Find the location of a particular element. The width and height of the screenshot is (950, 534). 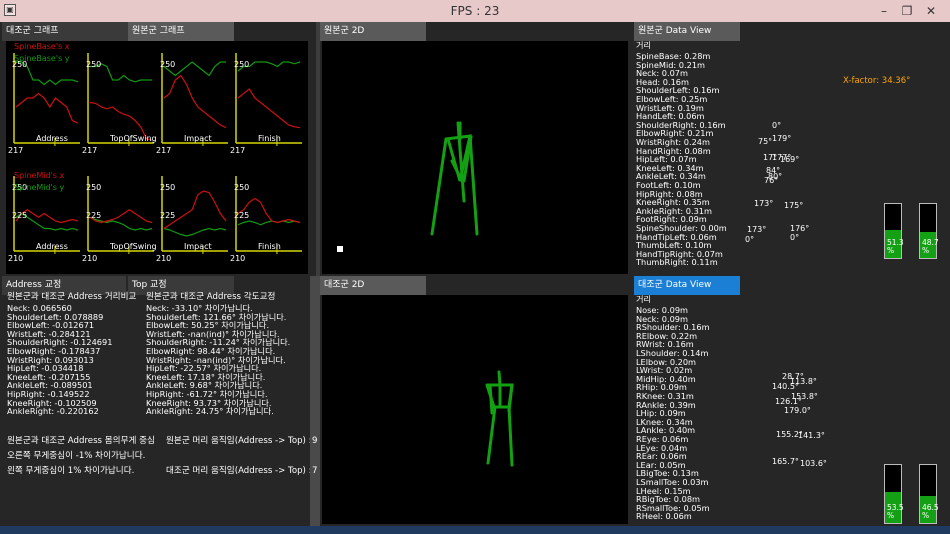

maximize-button: ❐ is located at coordinates (907, 11).